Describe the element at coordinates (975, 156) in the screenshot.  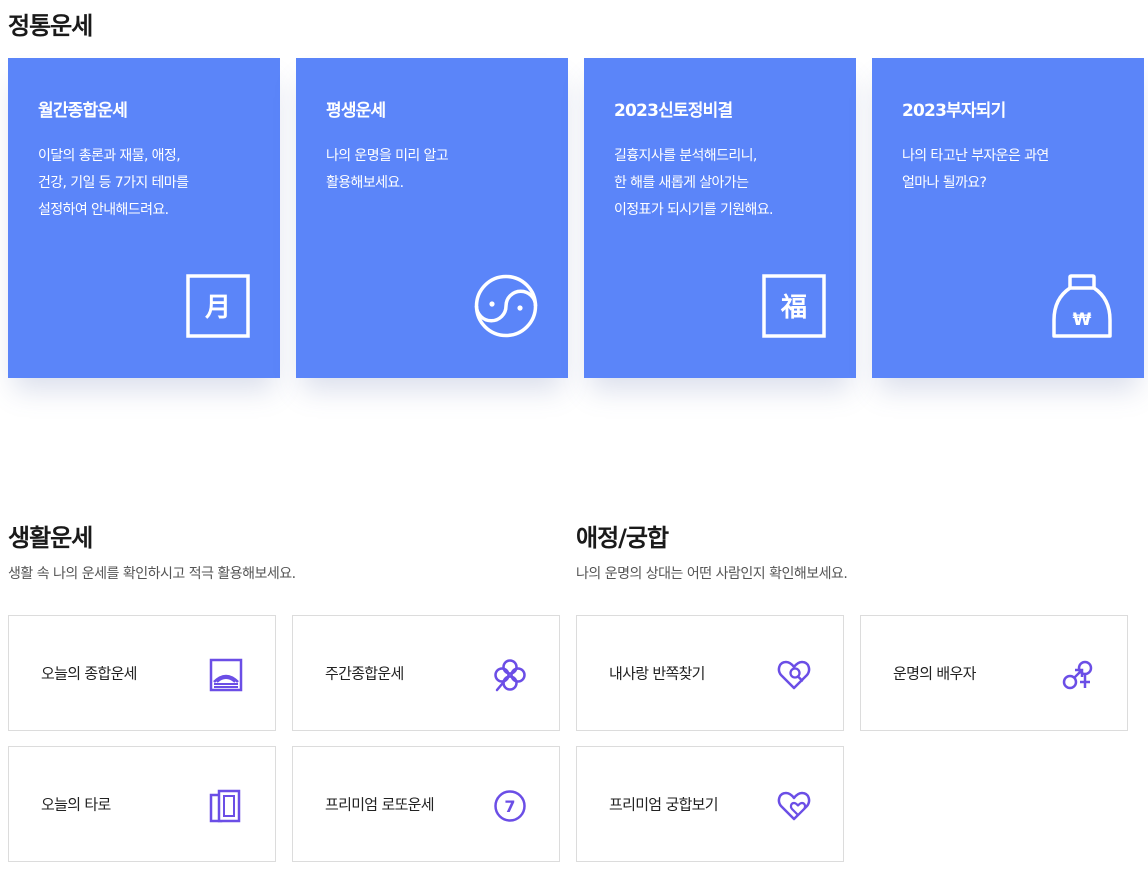
I see `card-desc-line: 나의 타고난 부자운은 과연` at that location.